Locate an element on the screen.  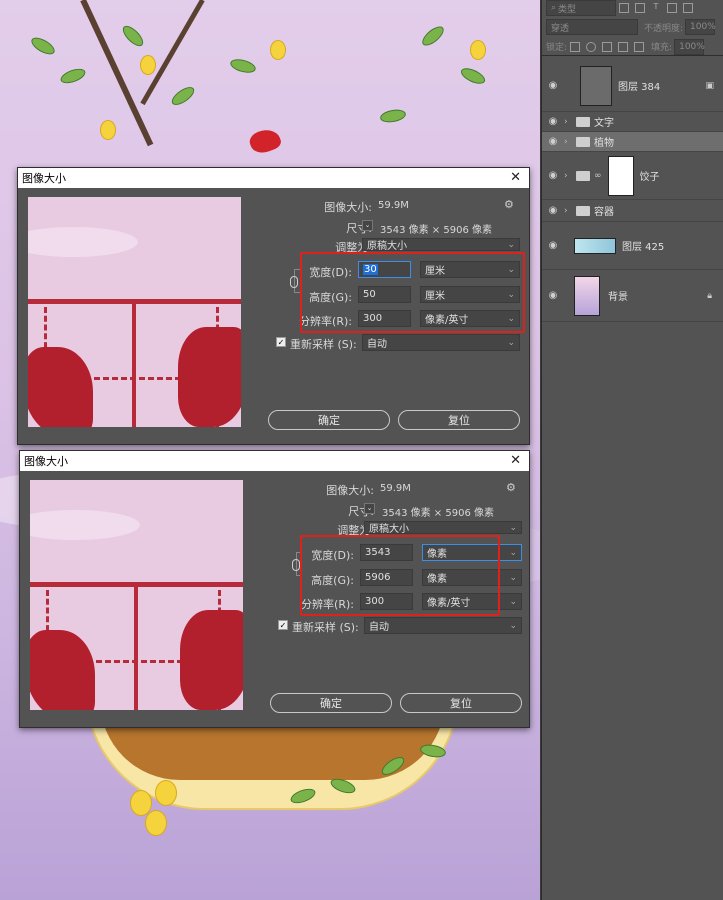
layer-group-row: ◉ › ∞ 饺子 is located at coordinates (632, 176).